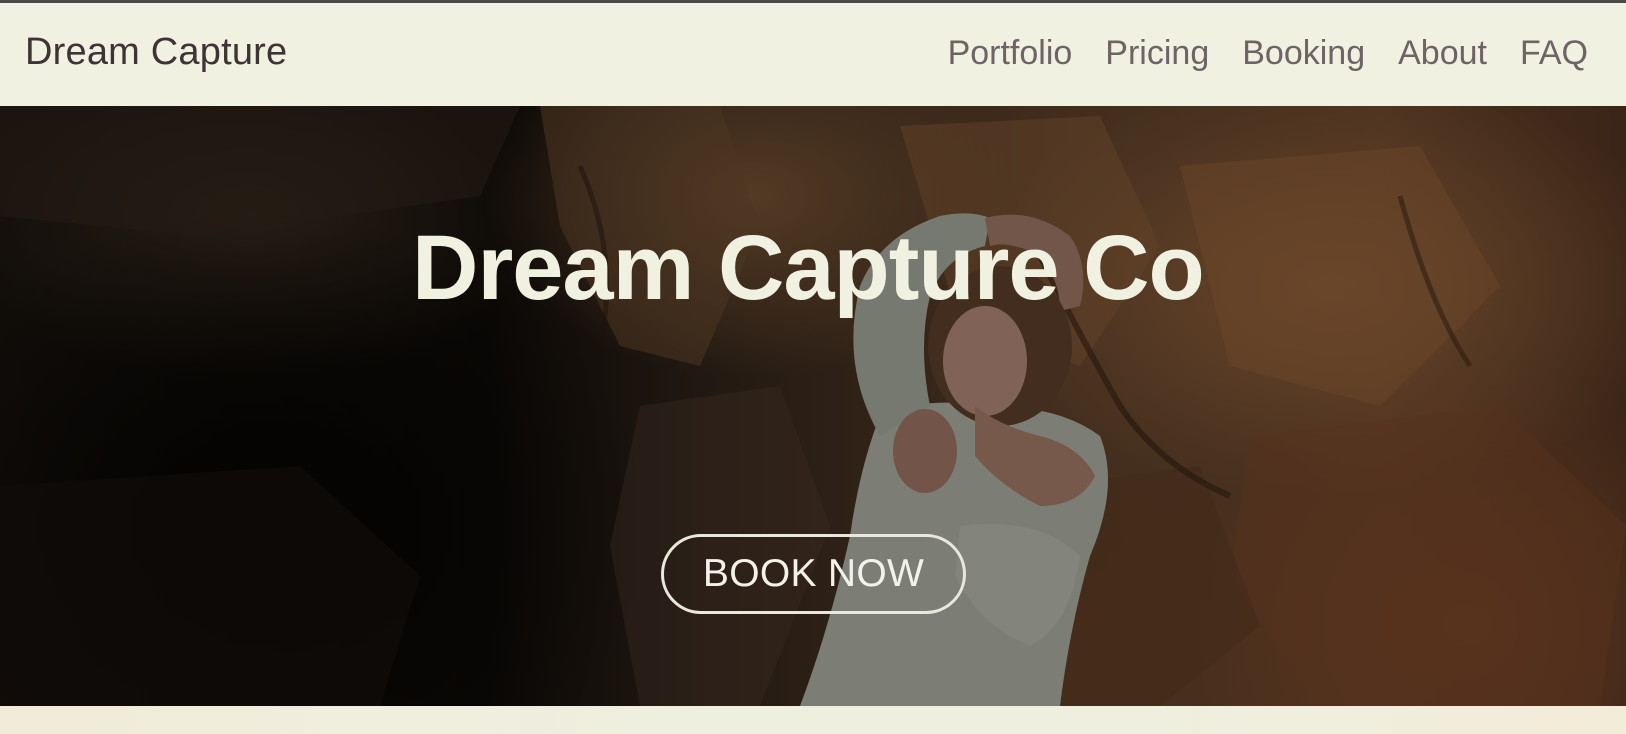  I want to click on next-section-edge, so click(813, 720).